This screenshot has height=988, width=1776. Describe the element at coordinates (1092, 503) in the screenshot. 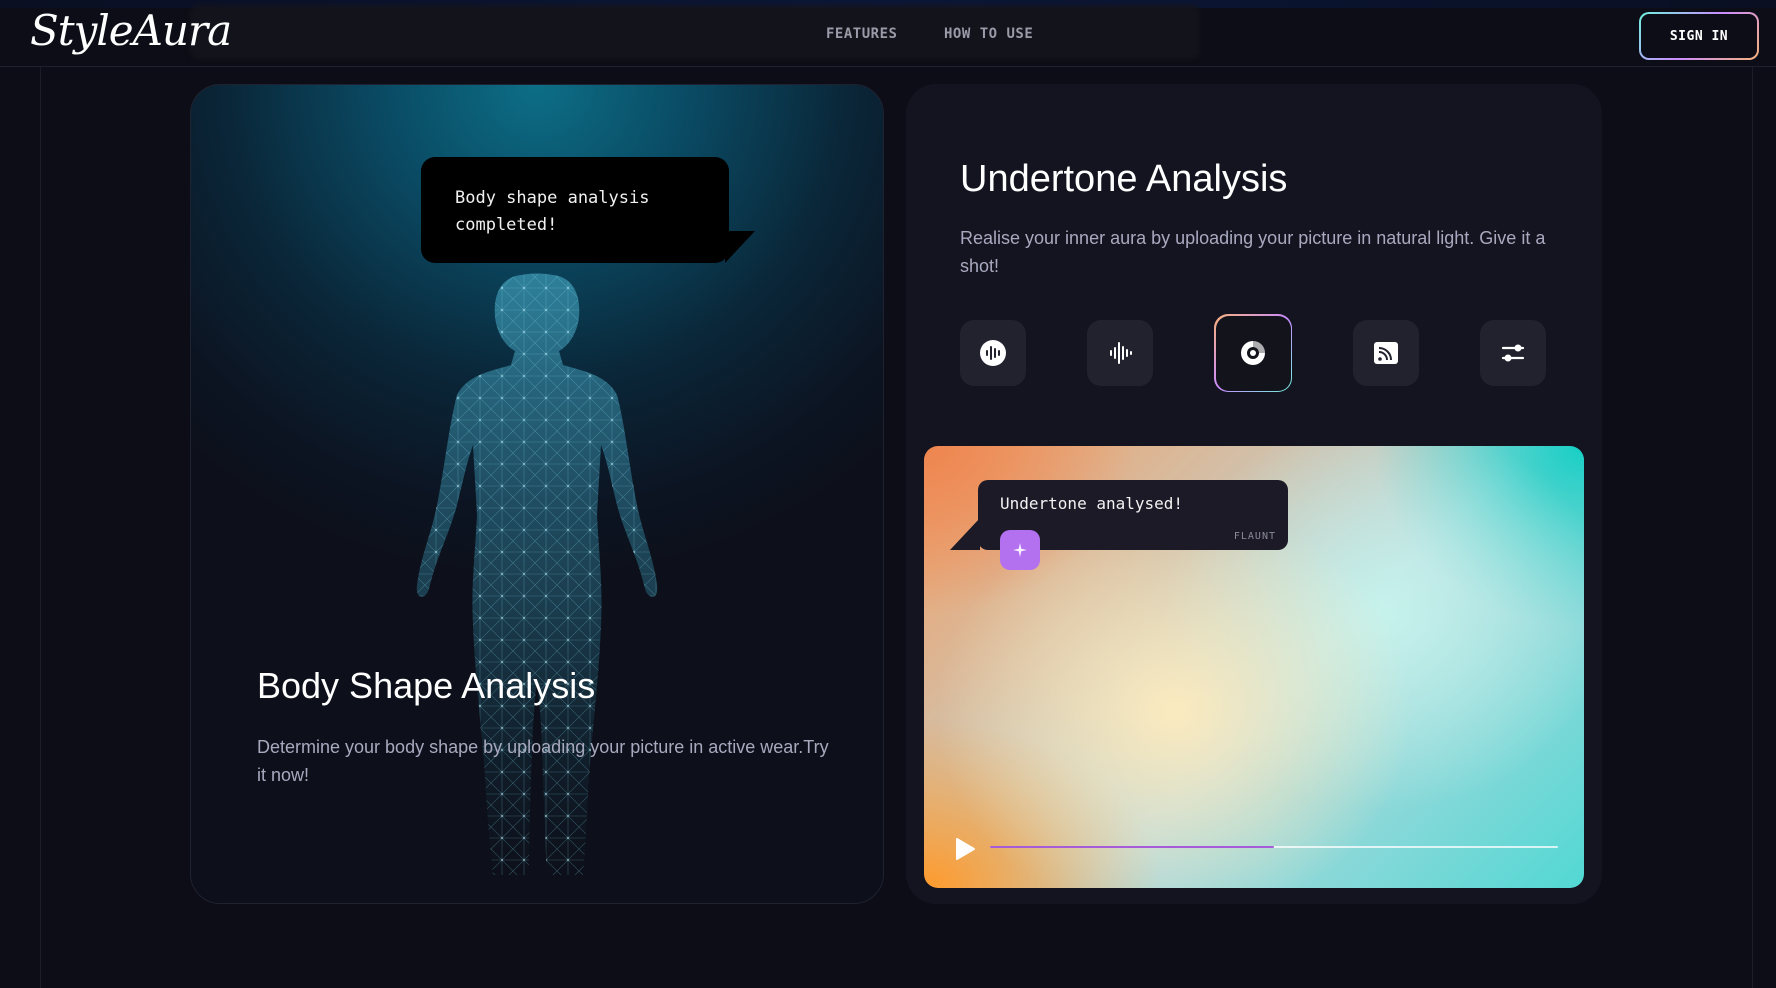

I see `undertone-bubble-text: Undertone analysed!` at that location.